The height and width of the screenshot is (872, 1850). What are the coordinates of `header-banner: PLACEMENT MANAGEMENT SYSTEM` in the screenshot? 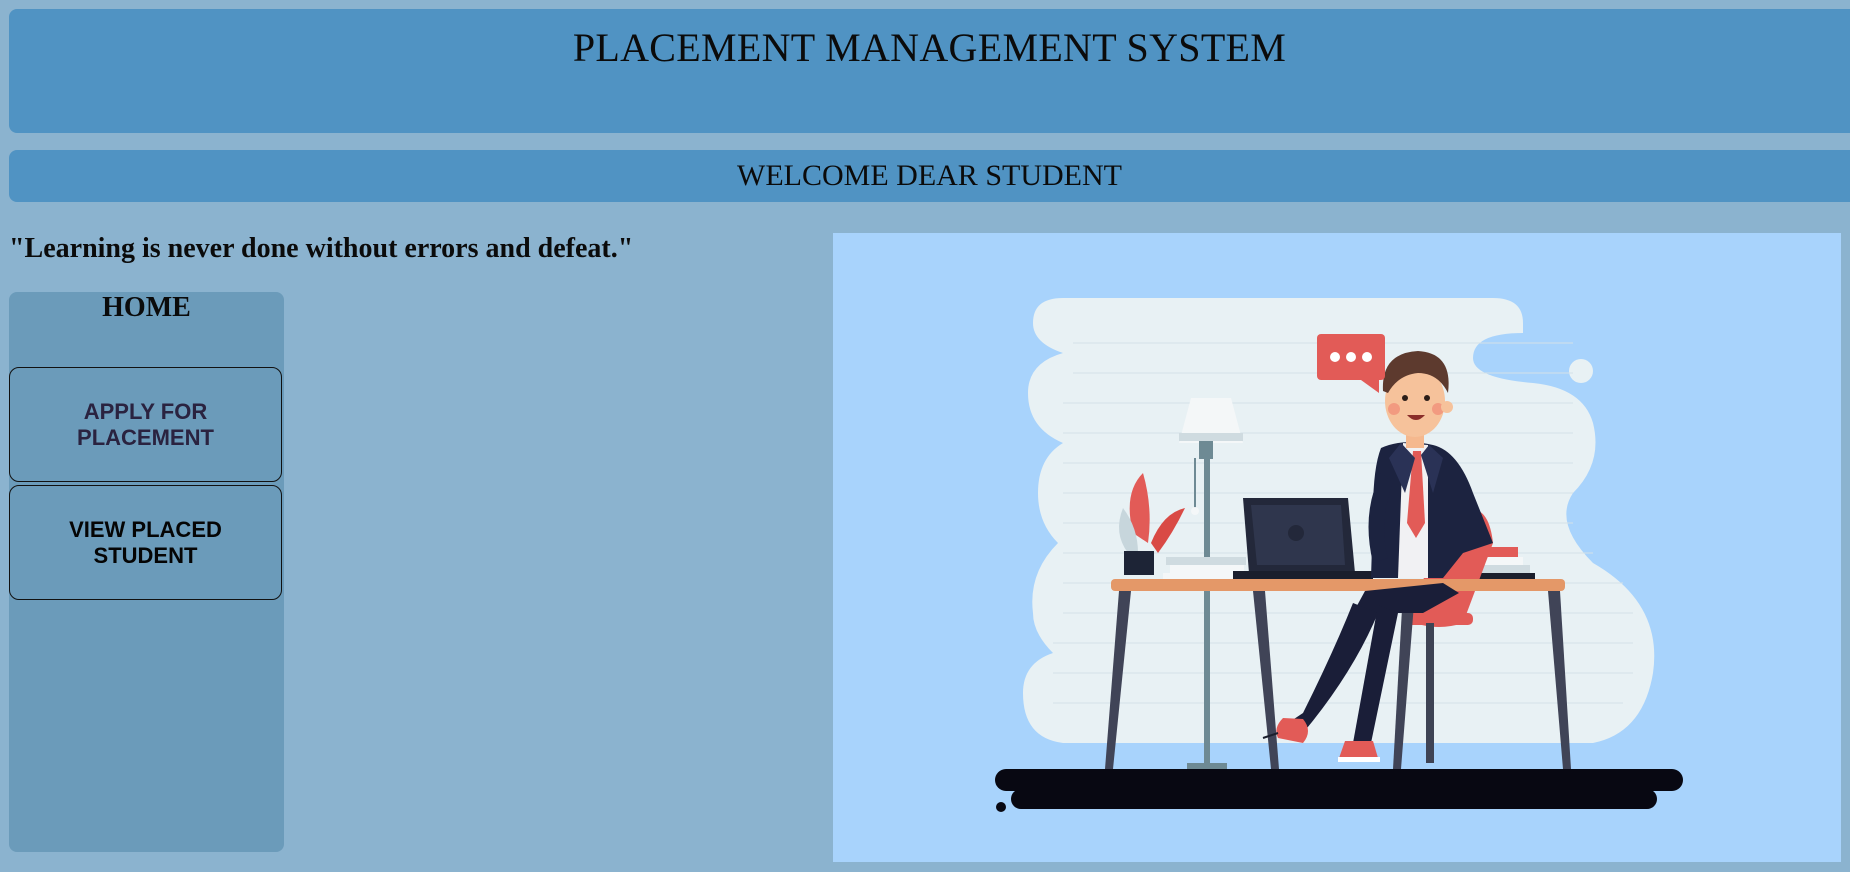 It's located at (929, 71).